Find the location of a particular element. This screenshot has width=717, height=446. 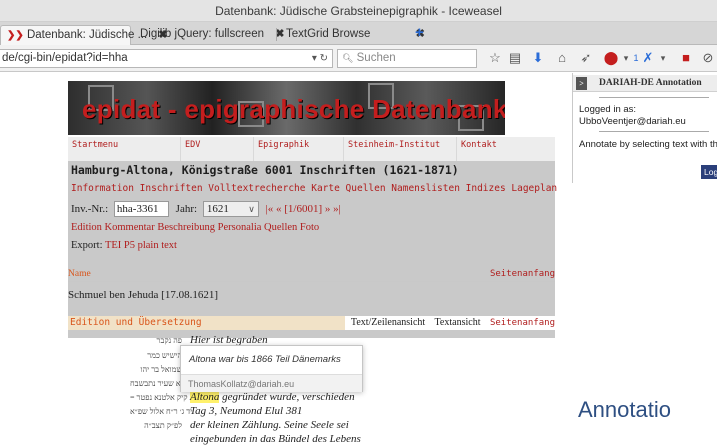

year-label: Jahr: is located at coordinates (186, 208).